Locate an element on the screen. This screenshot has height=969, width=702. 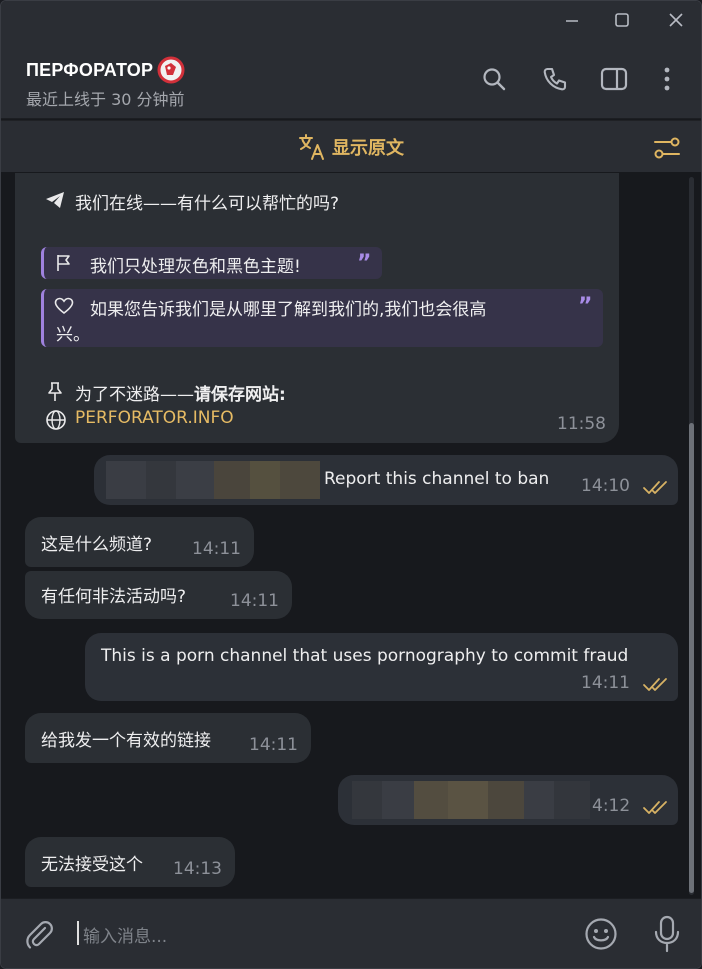
sidebar-icon is located at coordinates (614, 79).